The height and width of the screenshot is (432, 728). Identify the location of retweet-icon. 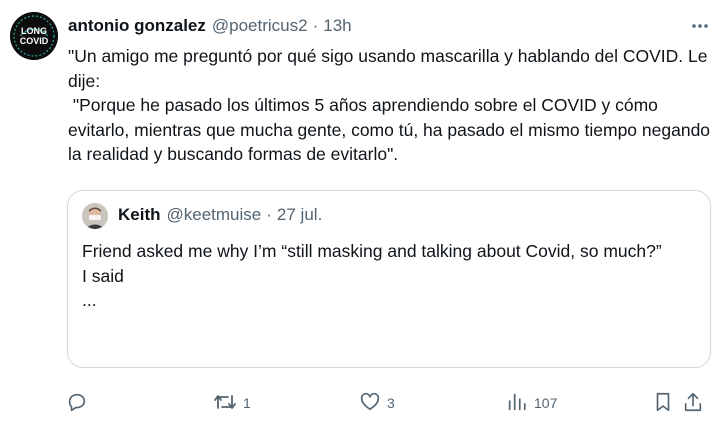
(225, 403).